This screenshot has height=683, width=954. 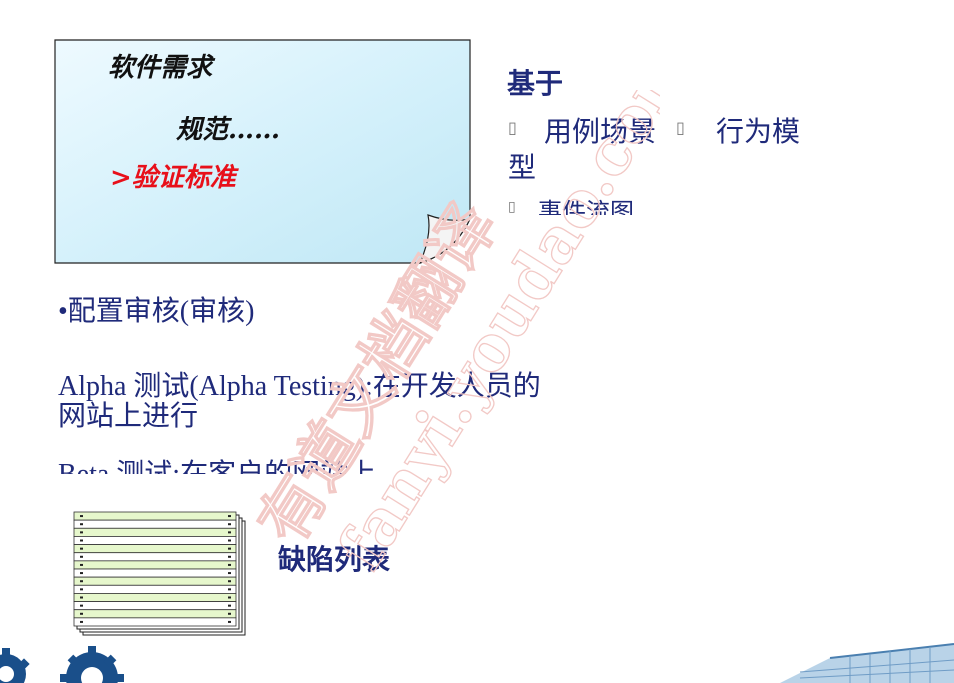 What do you see at coordinates (299, 386) in the screenshot?
I see `alpha-test-line1: Alpha 测试(Alpha Testing):在开发人员的` at bounding box center [299, 386].